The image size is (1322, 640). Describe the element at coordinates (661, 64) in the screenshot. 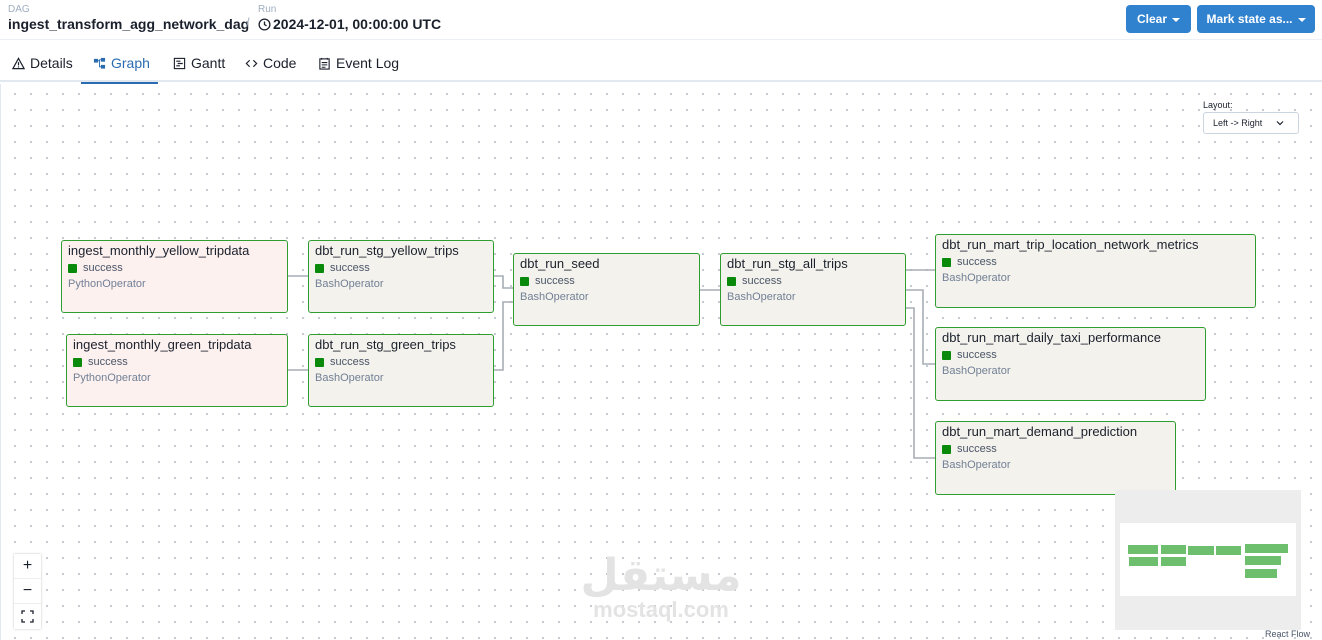

I see `tab-bar: Details Graph Gantt Code Event Log` at that location.